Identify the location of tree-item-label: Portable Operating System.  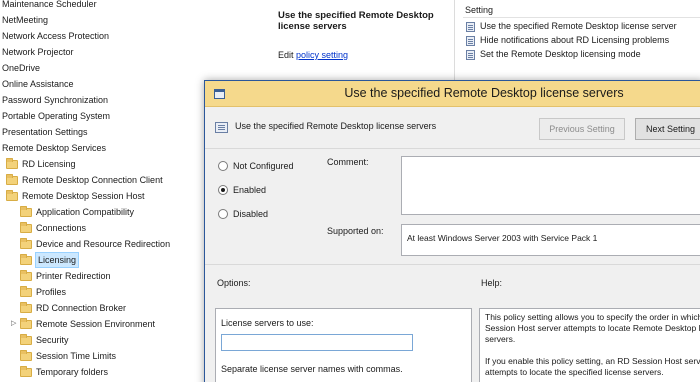
(56, 116).